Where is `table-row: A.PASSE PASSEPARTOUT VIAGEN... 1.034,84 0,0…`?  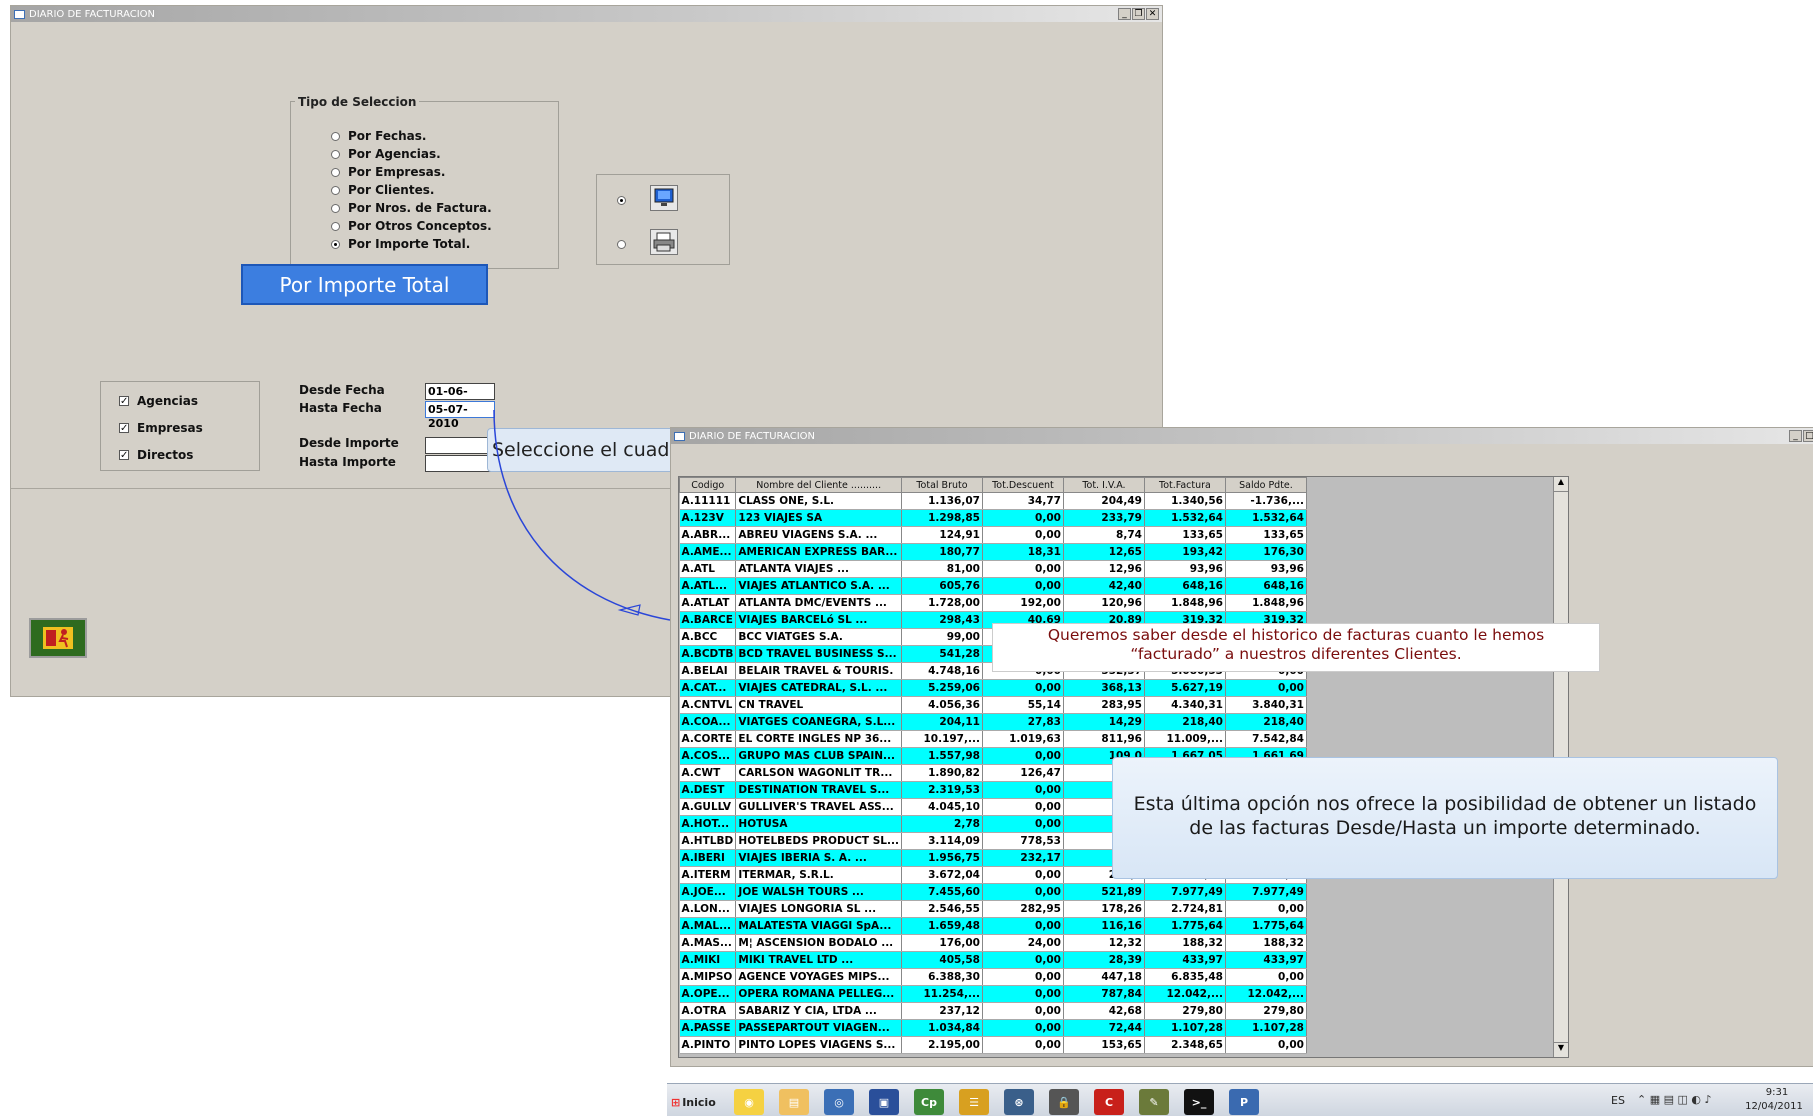
table-row: A.PASSE PASSEPARTOUT VIAGEN... 1.034,84 0,0… is located at coordinates (993, 1028).